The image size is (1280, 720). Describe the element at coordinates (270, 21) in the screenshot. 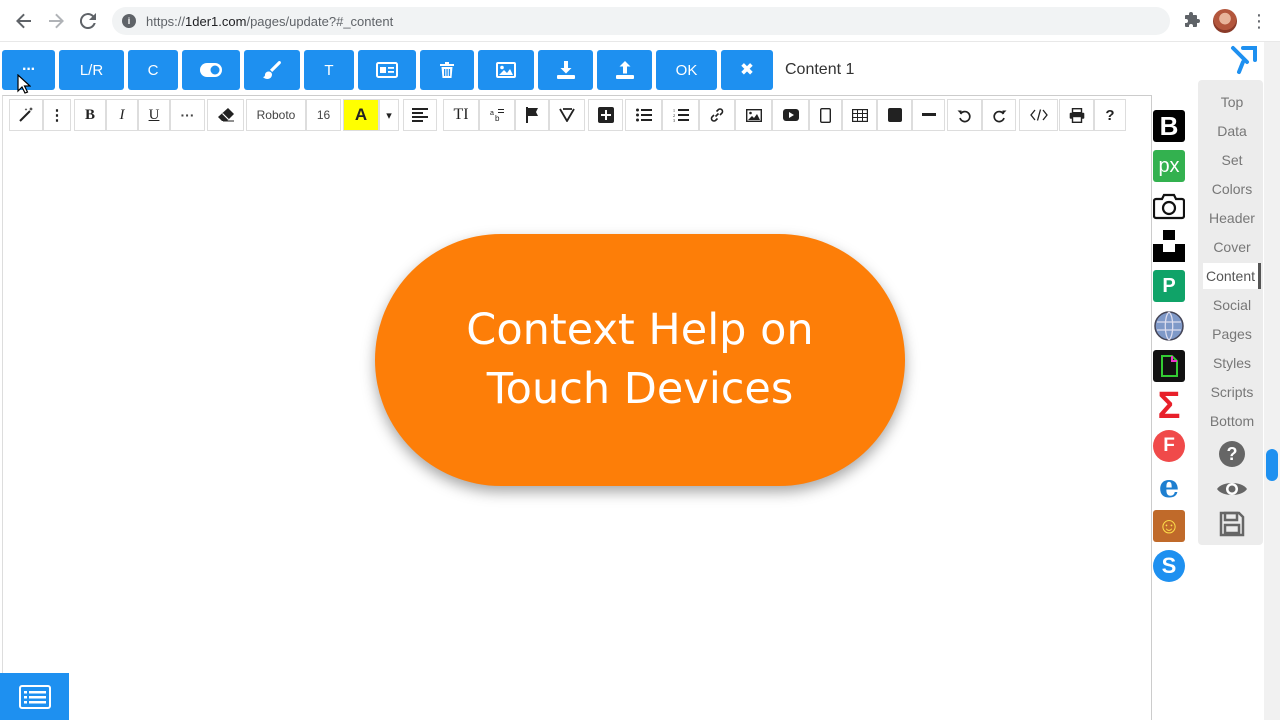

I see `url-text: https://1der1.com/pages/update?#_content` at that location.